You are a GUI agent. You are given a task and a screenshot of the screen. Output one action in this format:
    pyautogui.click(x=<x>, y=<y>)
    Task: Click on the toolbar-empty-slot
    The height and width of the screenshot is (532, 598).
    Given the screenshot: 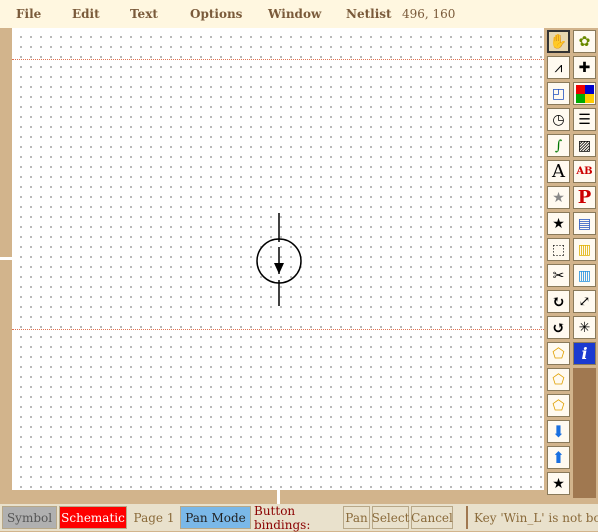 What is the action you would take?
    pyautogui.click(x=584, y=433)
    